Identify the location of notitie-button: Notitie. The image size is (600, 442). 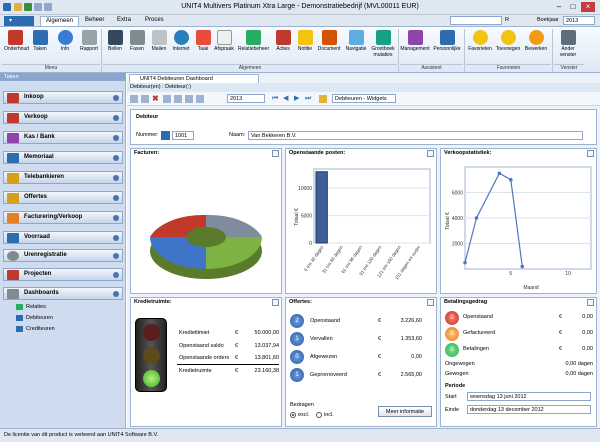
(305, 46).